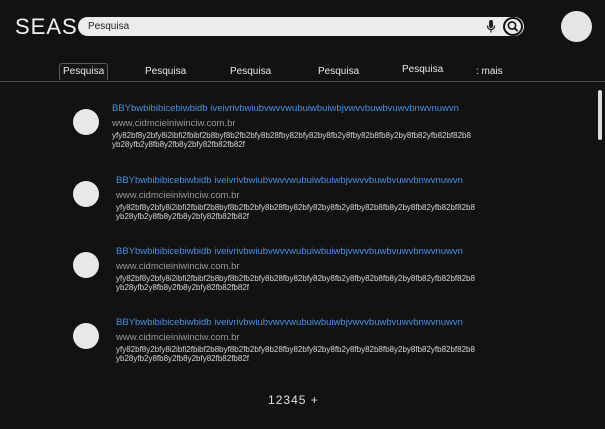  I want to click on page-4-link: 4, so click(295, 400).